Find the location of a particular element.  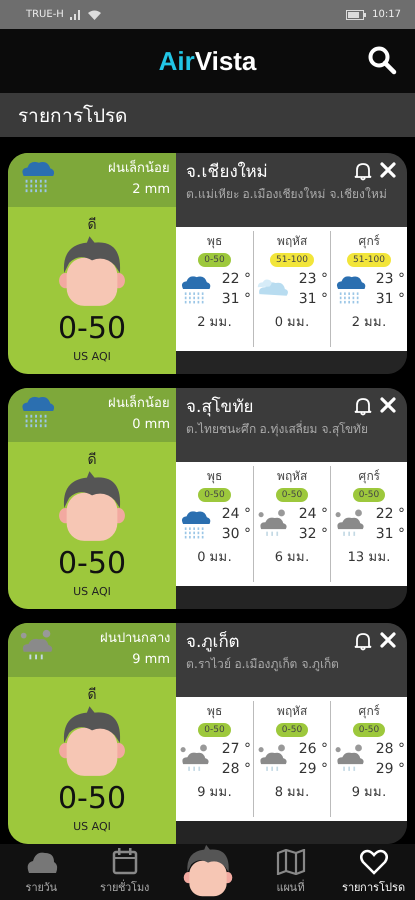

high-temperature: 32 ° is located at coordinates (313, 534).